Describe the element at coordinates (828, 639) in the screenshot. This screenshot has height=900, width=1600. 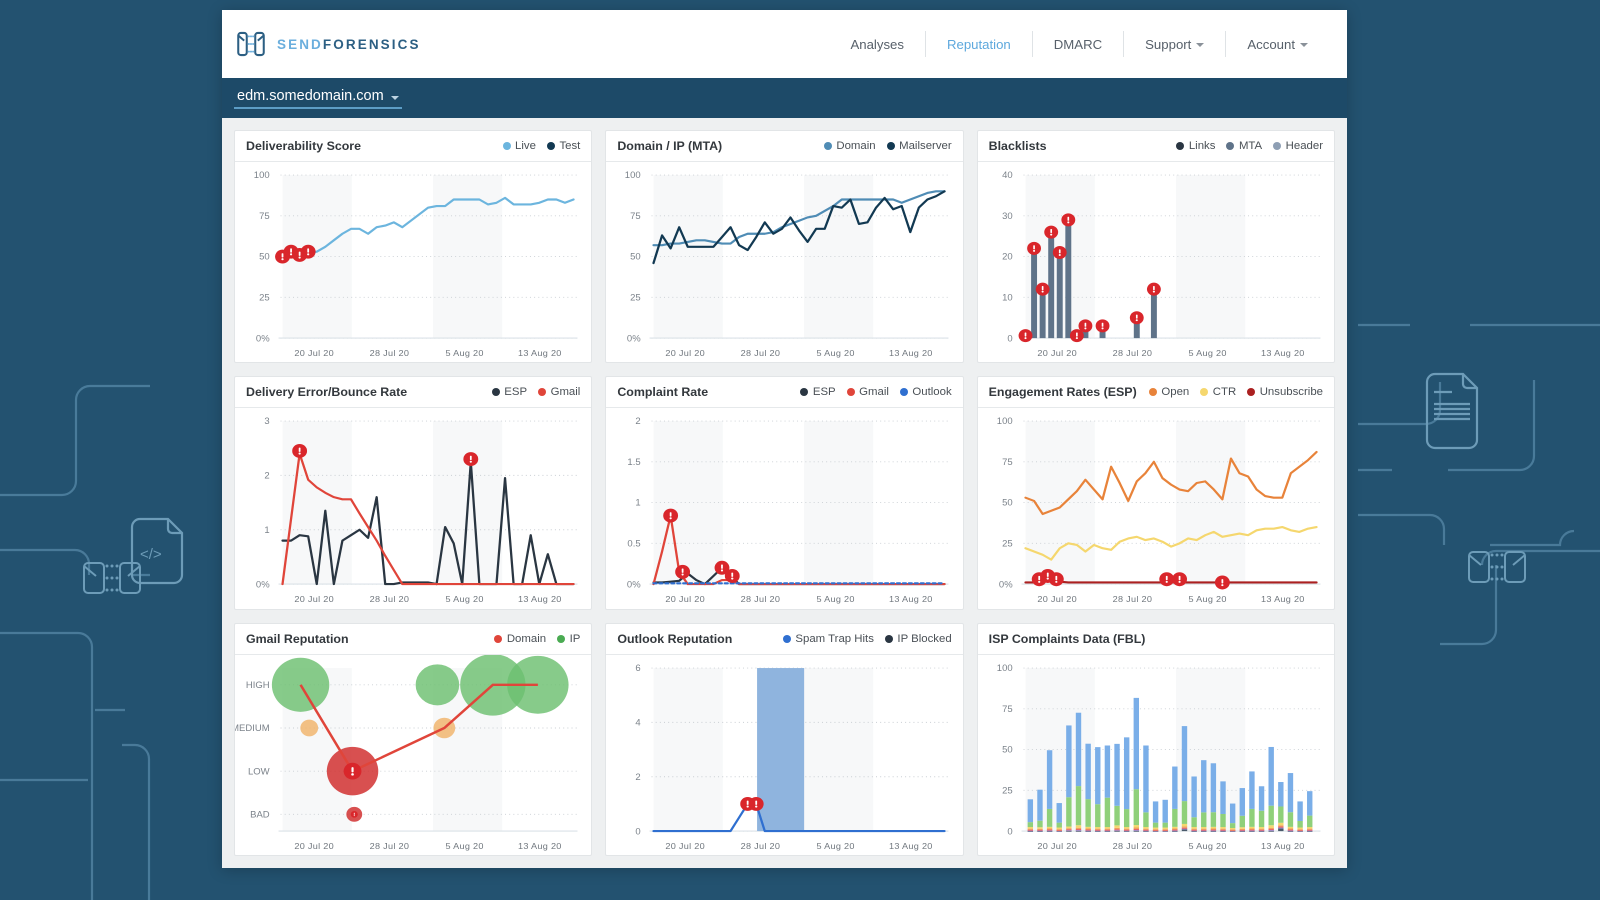
I see `legend-item-spam-trap-hits: Spam Trap Hits` at that location.